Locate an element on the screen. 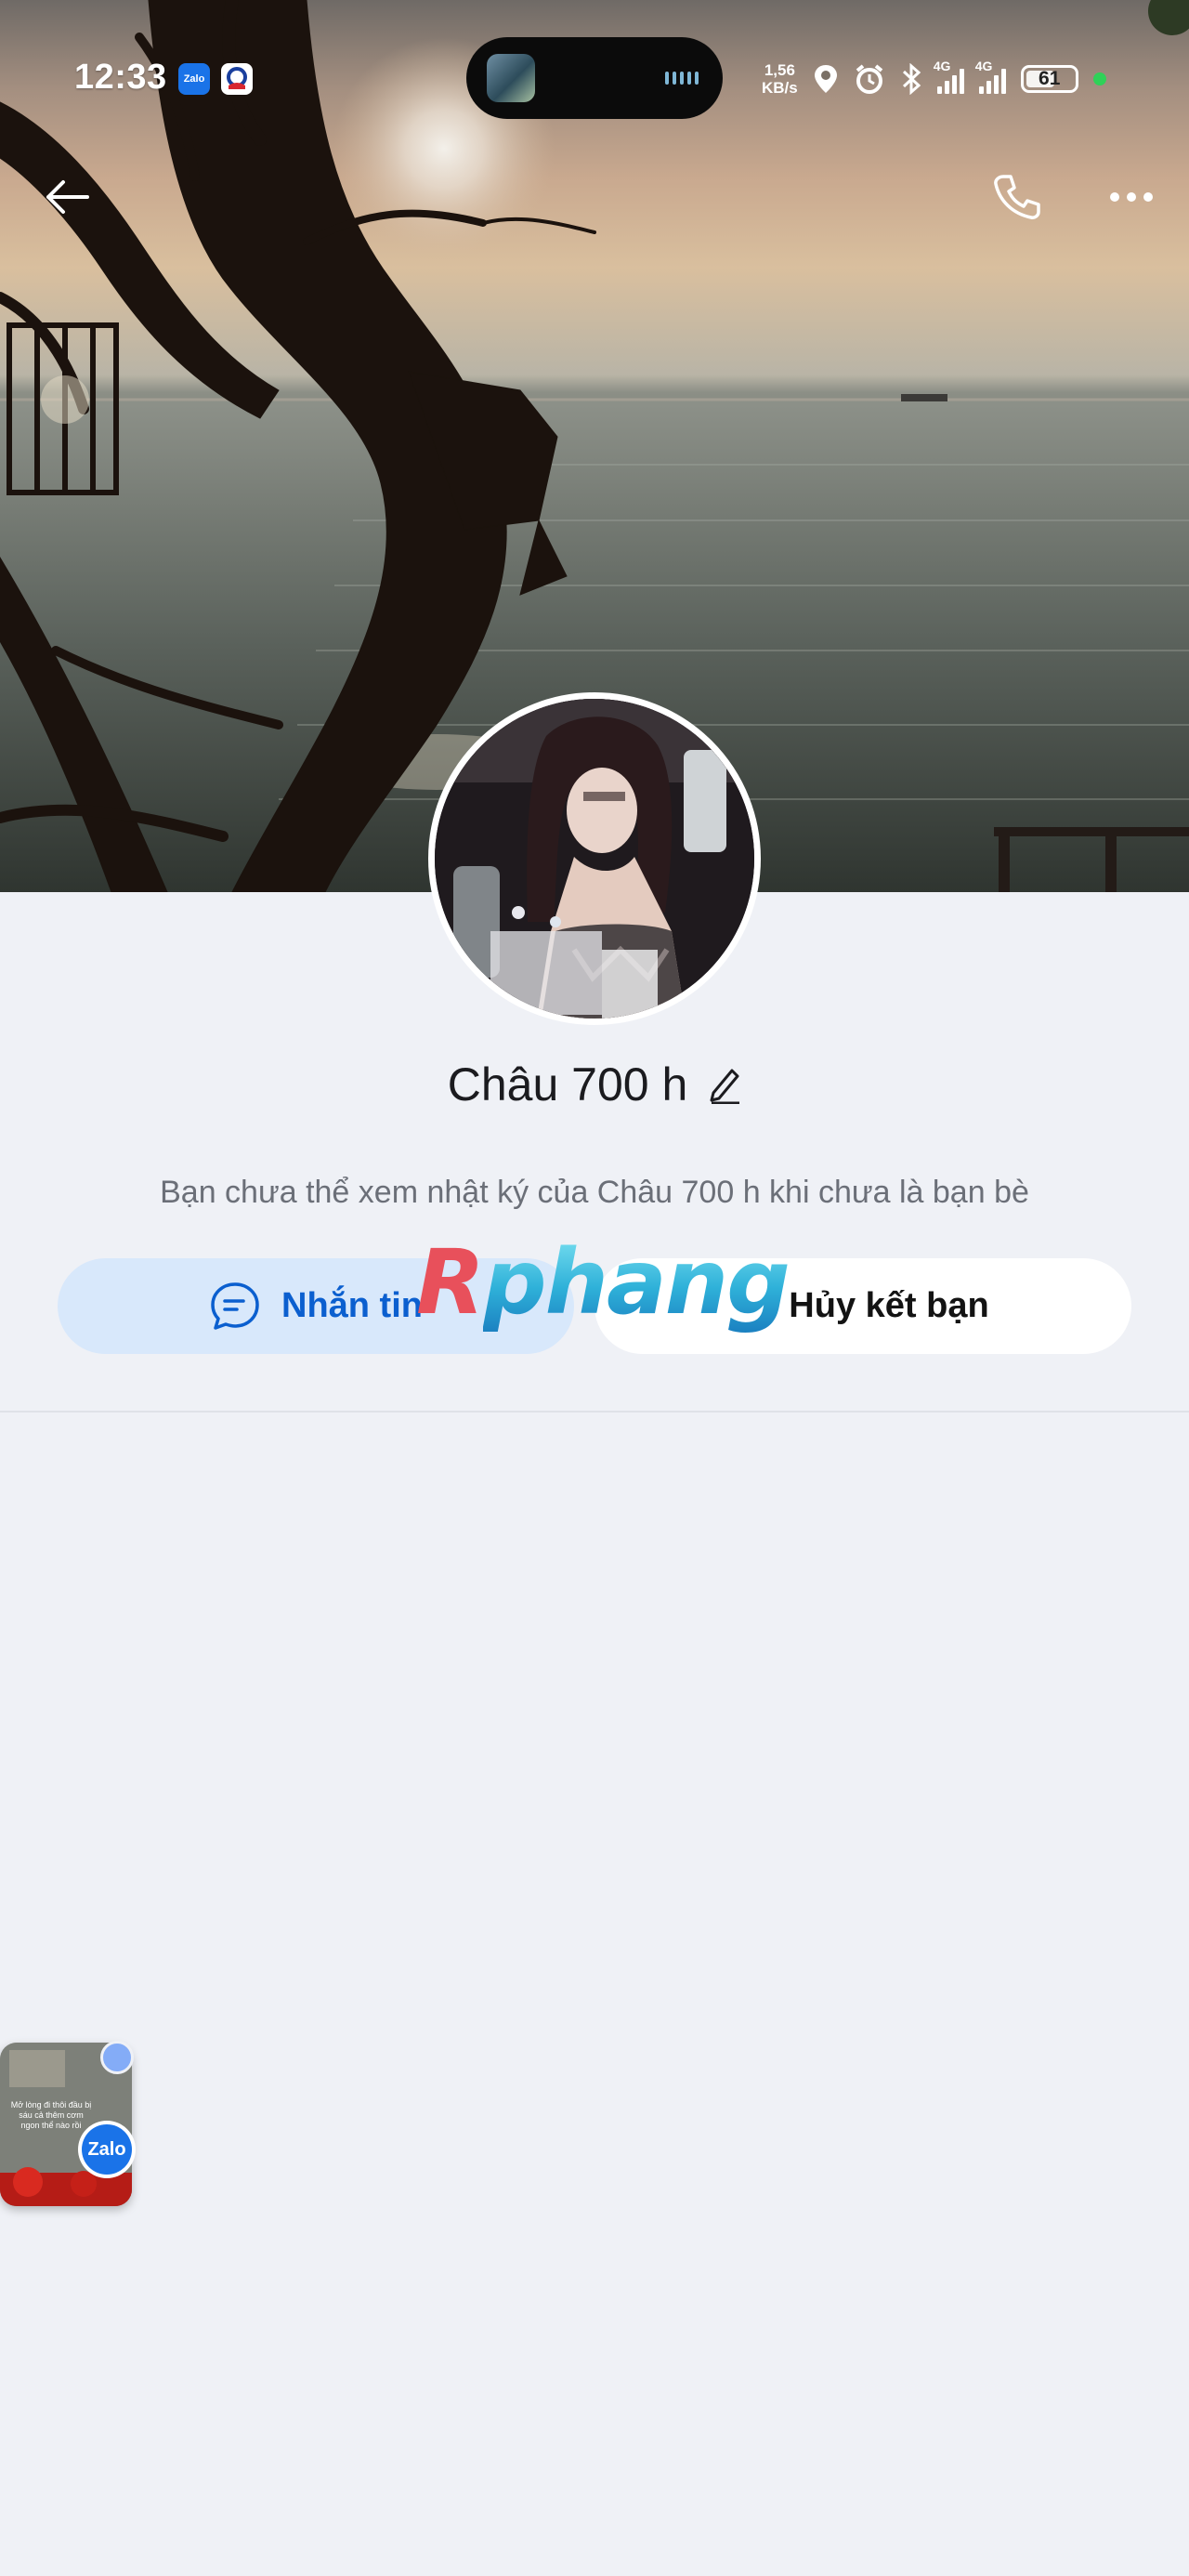 The width and height of the screenshot is (1189, 2576). more-horizontal-icon is located at coordinates (1132, 197).